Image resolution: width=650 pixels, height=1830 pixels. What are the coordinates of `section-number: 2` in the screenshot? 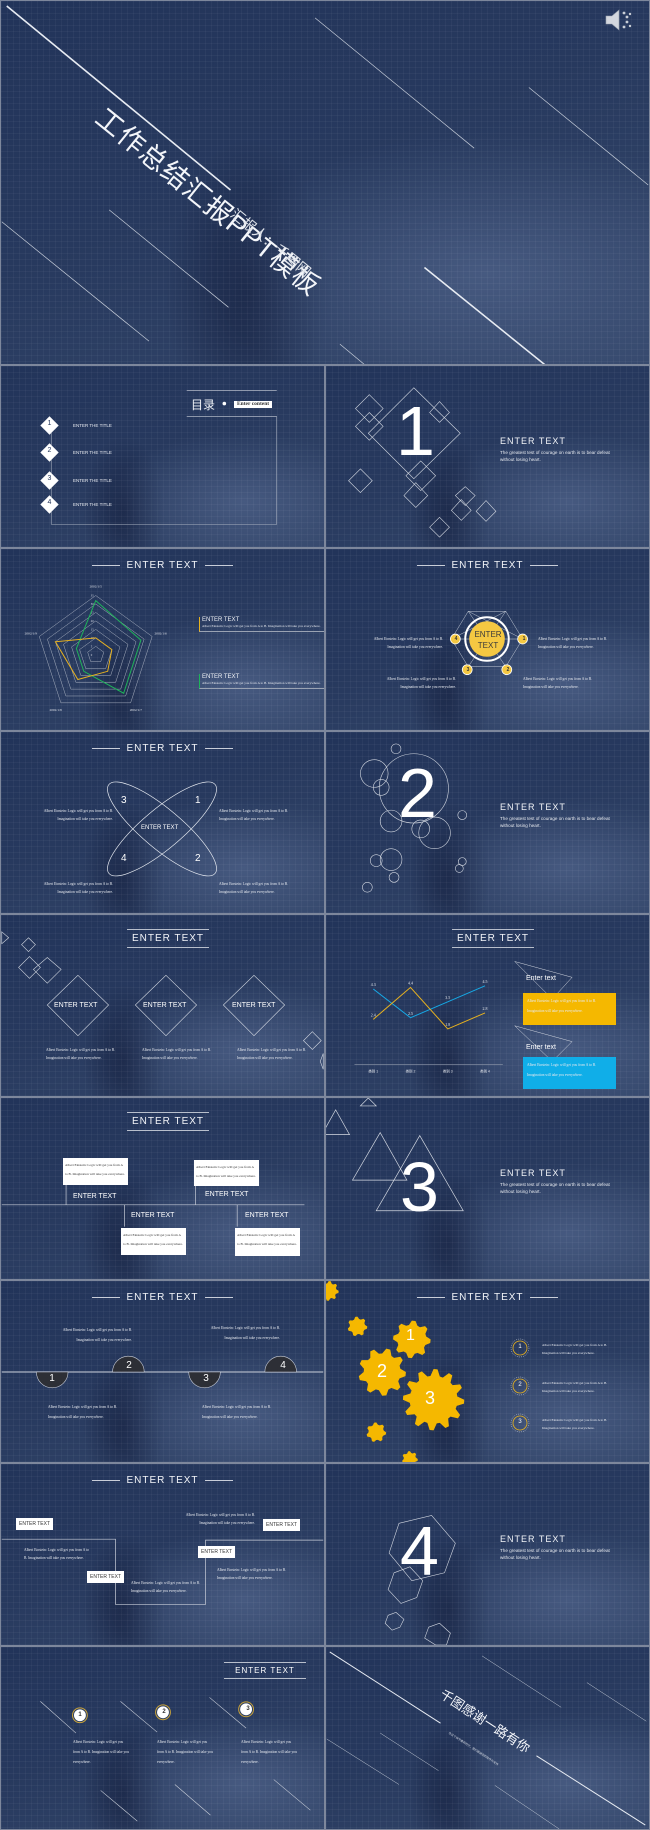 It's located at (417, 793).